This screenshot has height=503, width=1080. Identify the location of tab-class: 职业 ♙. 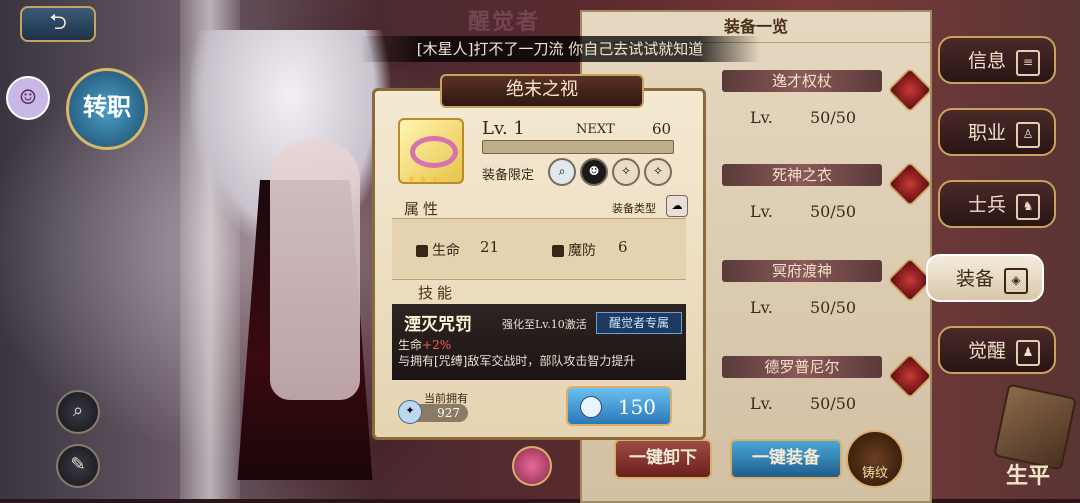
(997, 132).